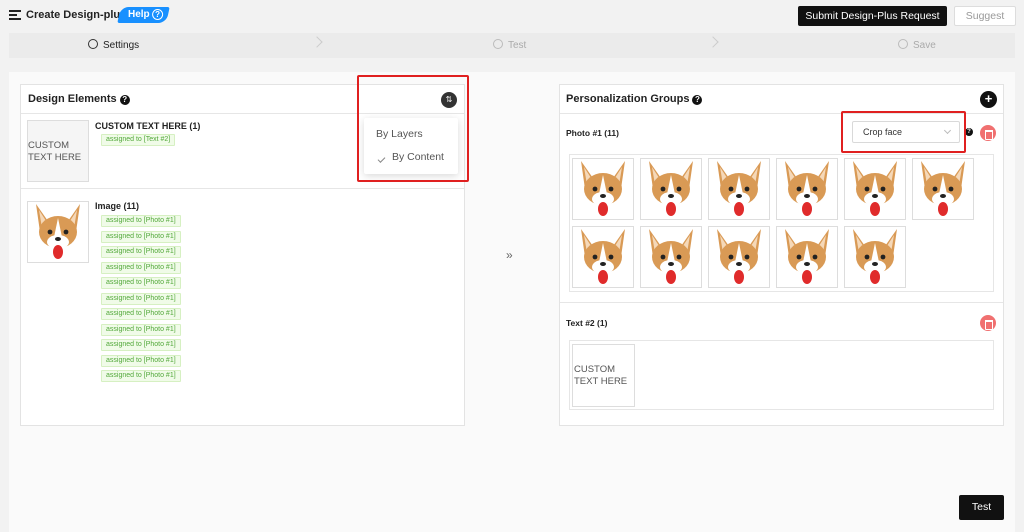 Image resolution: width=1024 pixels, height=532 pixels. I want to click on step-settings: Settings, so click(113, 45).